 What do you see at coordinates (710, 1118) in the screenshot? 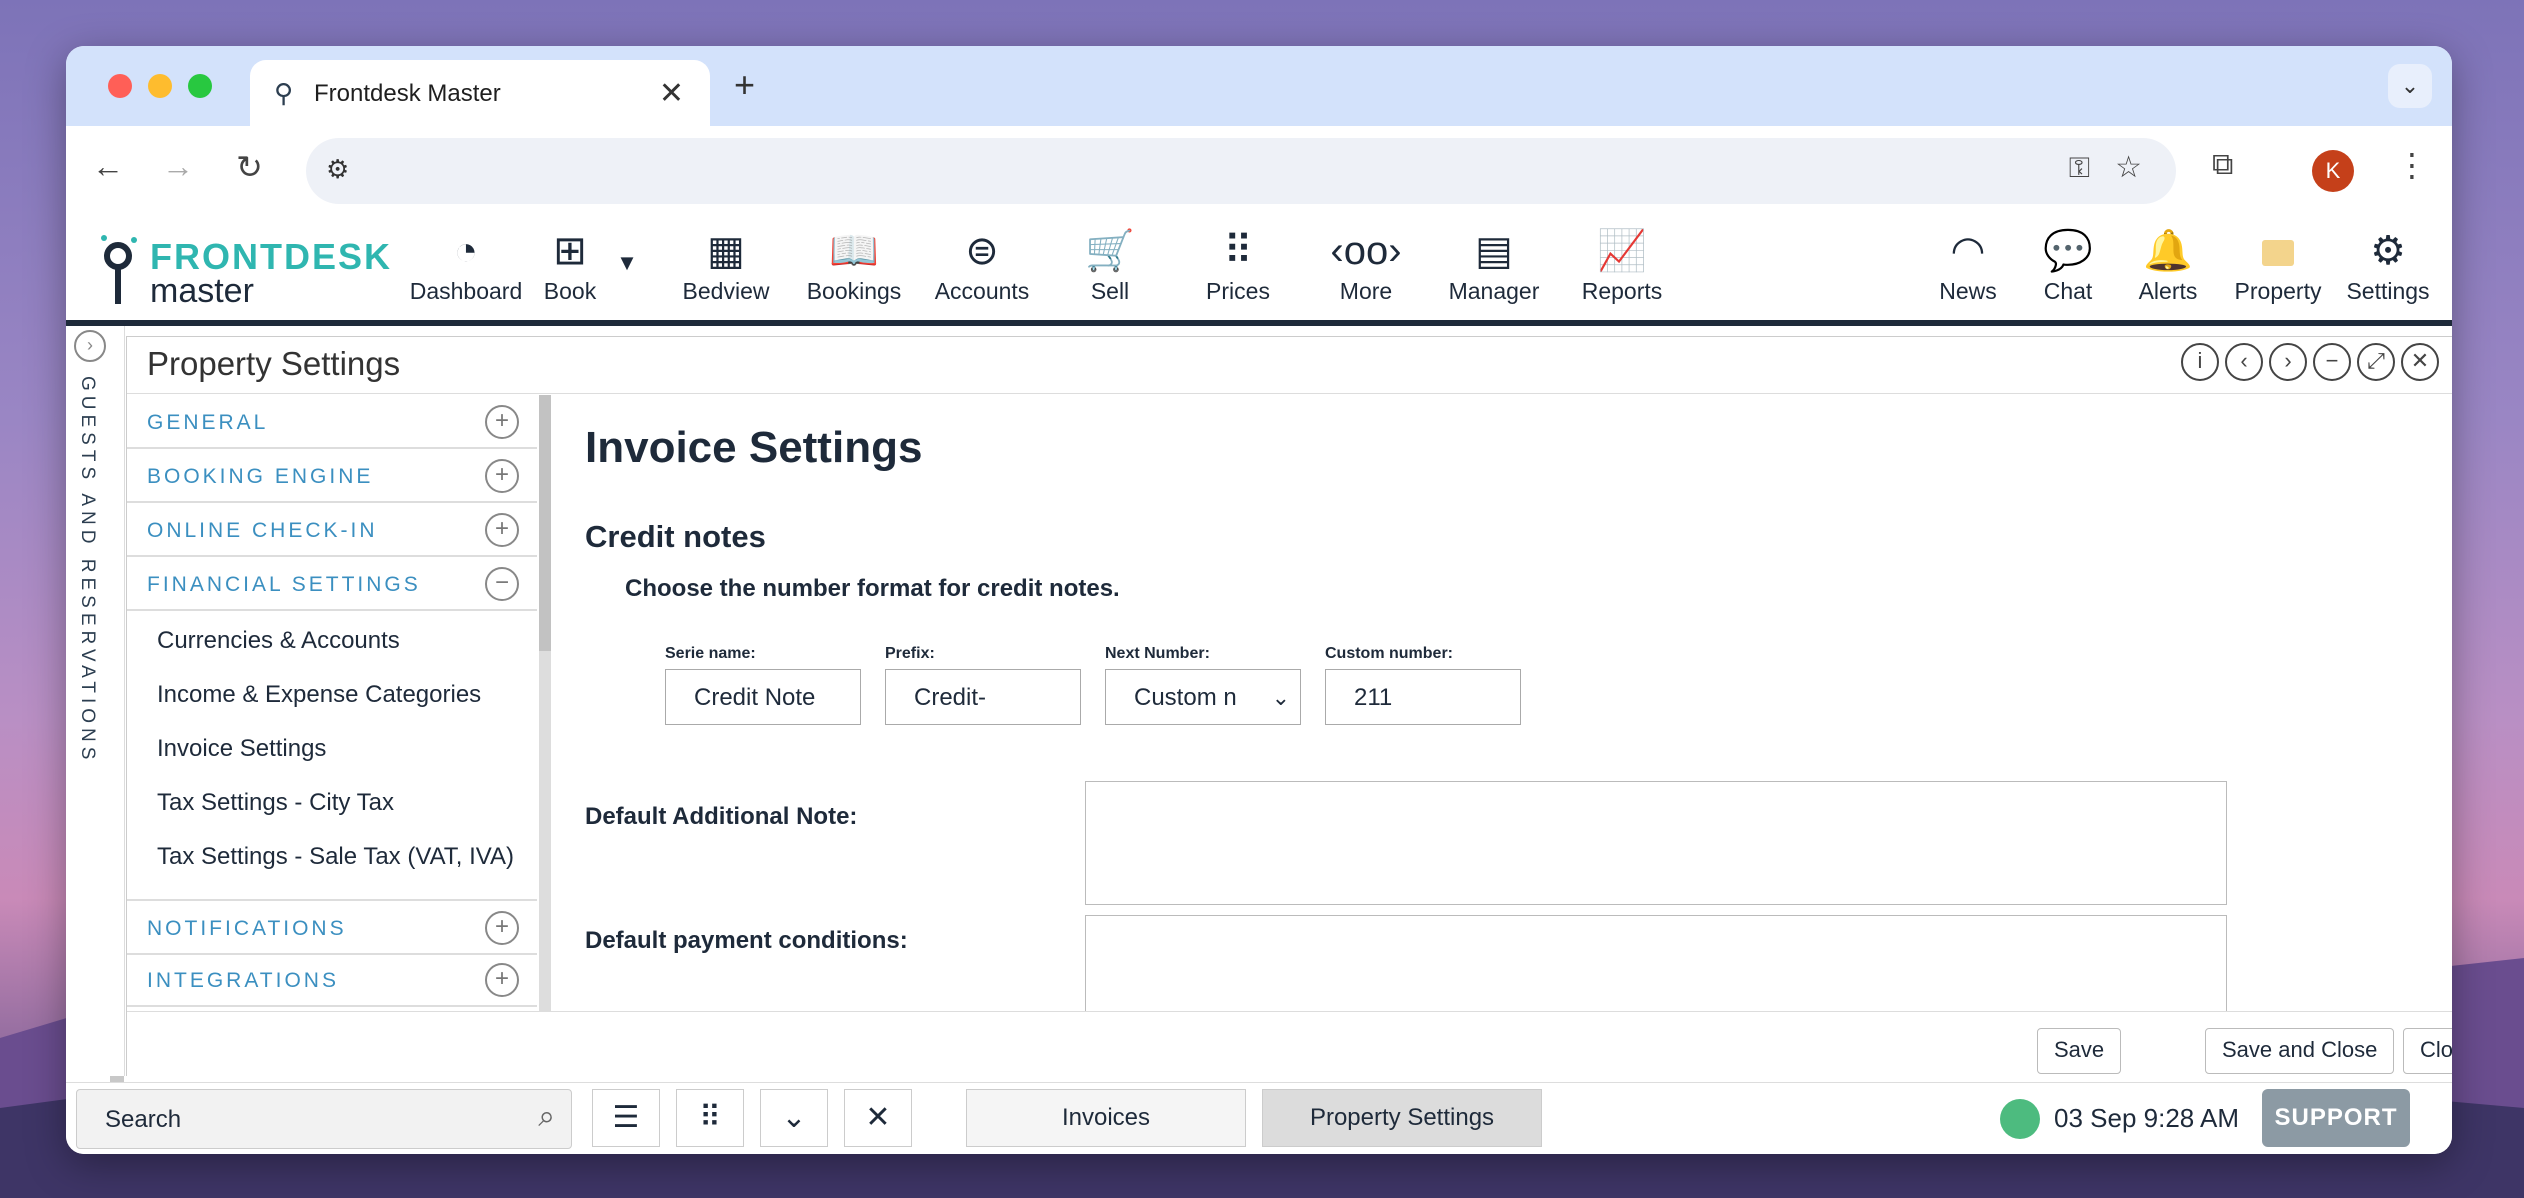
I see `apps-grid-icon: ⠿` at bounding box center [710, 1118].